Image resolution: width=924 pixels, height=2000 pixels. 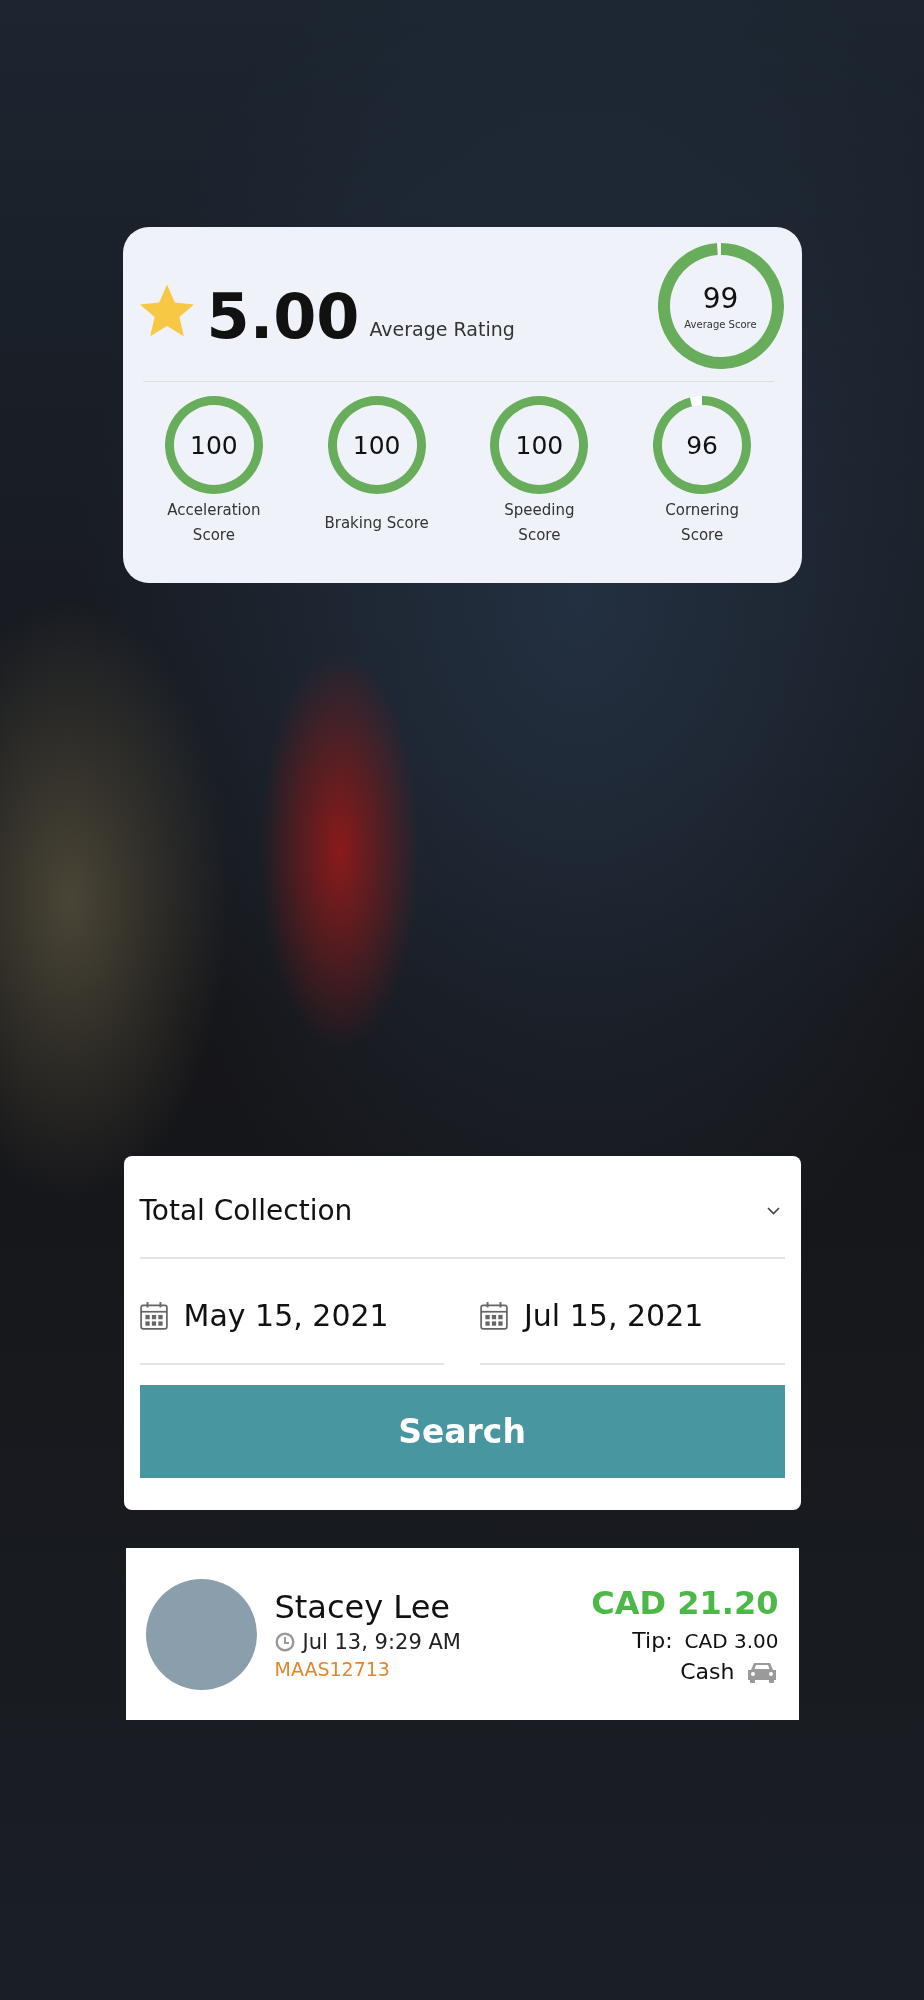 I want to click on passenger-name: Stacey Lee, so click(x=362, y=1607).